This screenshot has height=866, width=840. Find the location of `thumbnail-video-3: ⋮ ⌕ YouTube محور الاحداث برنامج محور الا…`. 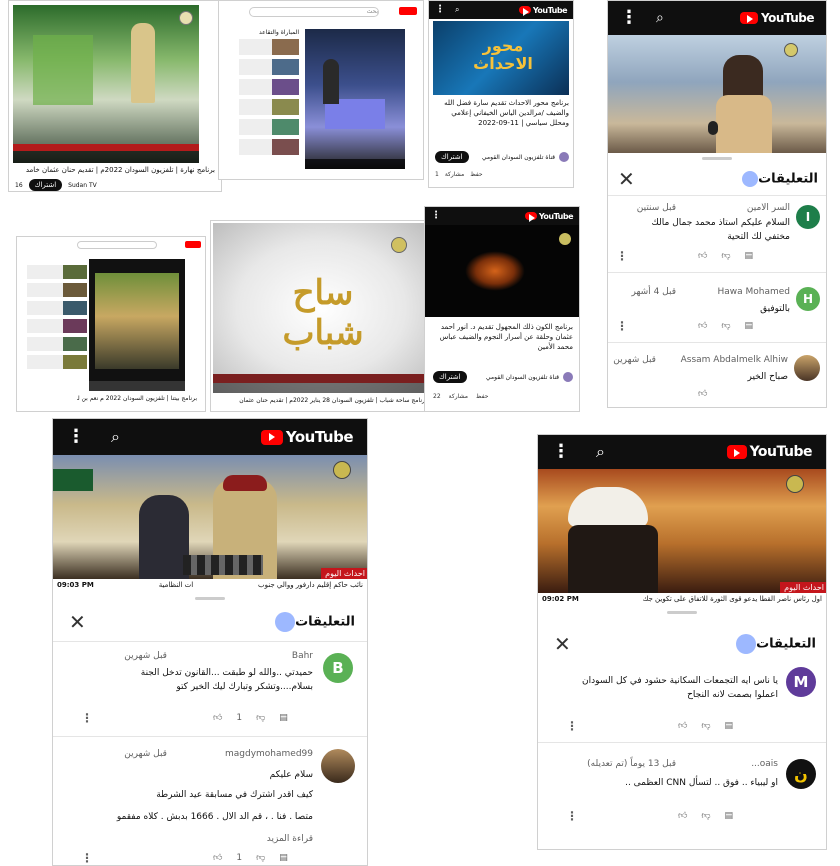

thumbnail-video-3: ⋮ ⌕ YouTube محور الاحداث برنامج محور الا… is located at coordinates (501, 94).